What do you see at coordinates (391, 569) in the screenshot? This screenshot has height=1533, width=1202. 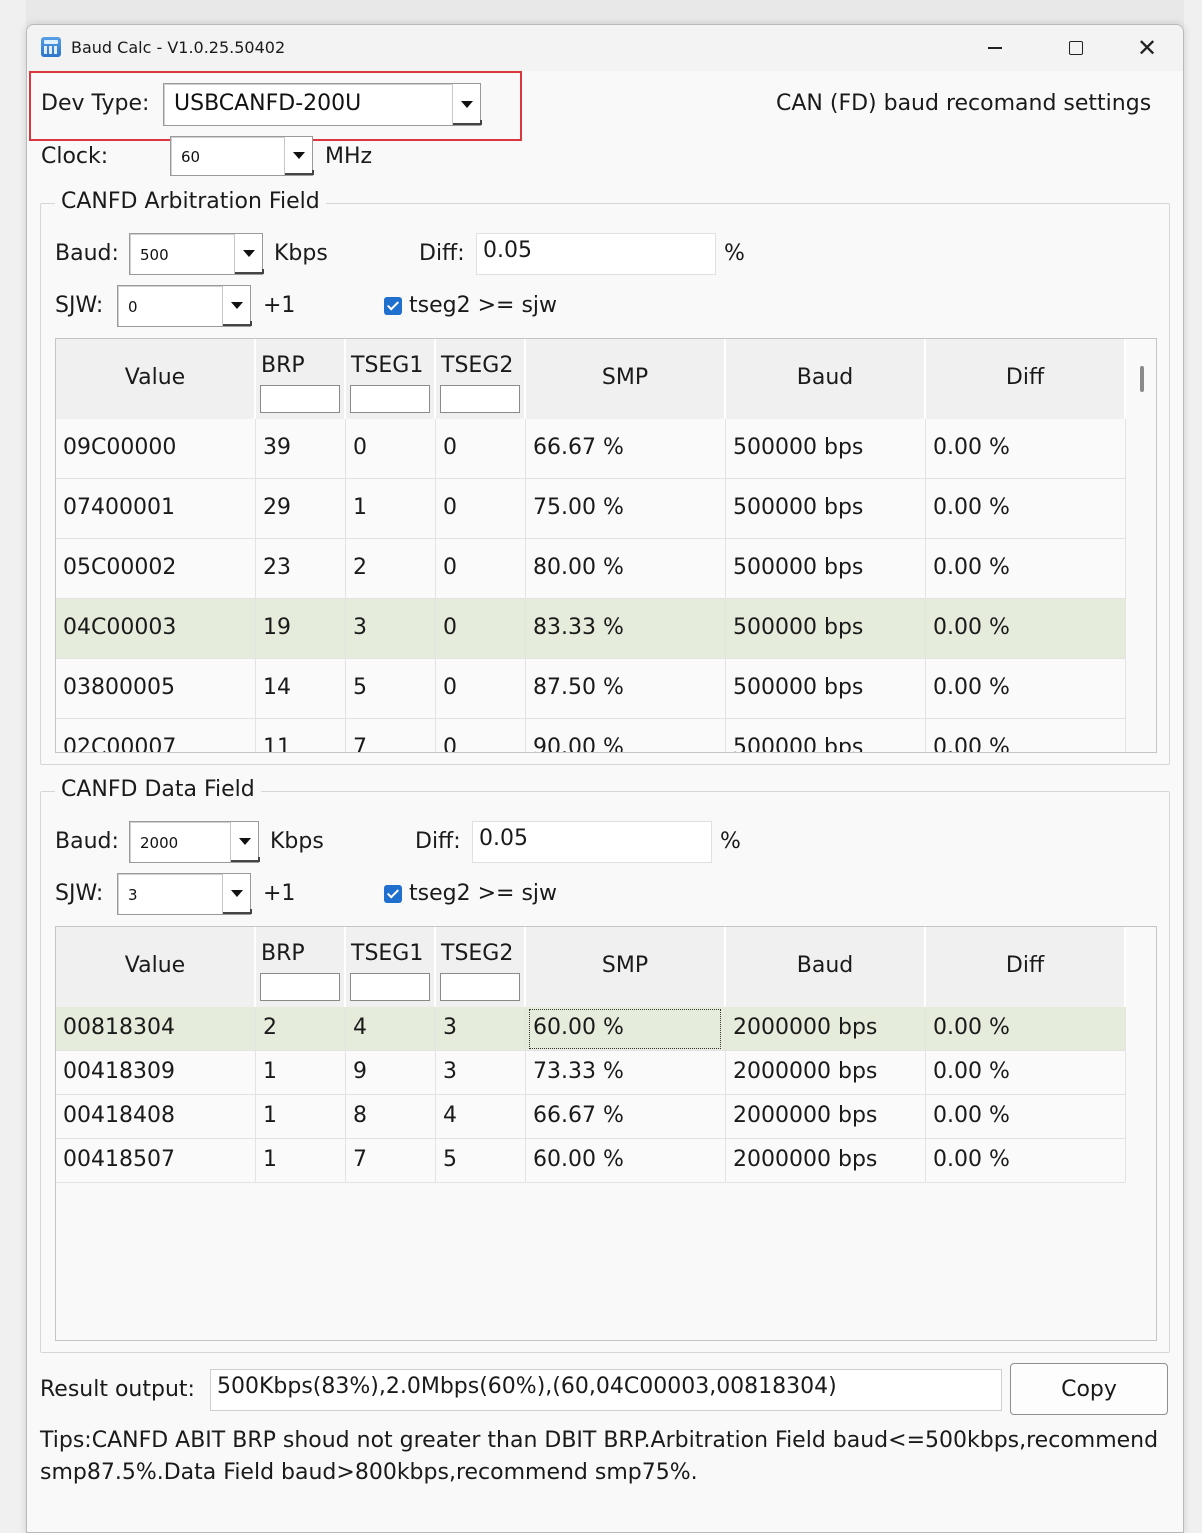 I see `cell-tseg1: 2` at bounding box center [391, 569].